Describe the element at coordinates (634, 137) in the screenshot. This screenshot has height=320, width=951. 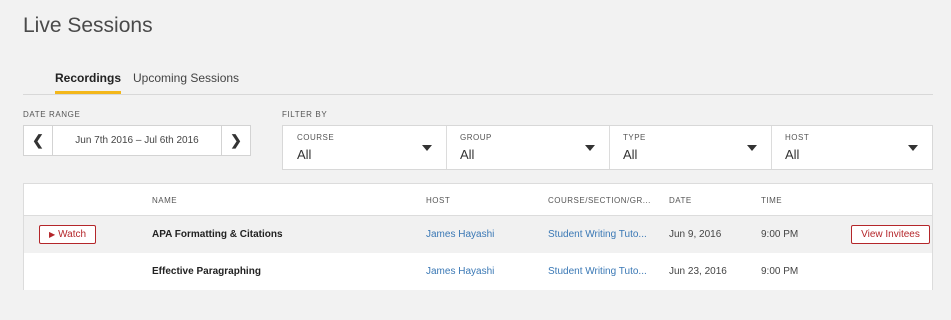
I see `type-filter-label: TYPE` at that location.